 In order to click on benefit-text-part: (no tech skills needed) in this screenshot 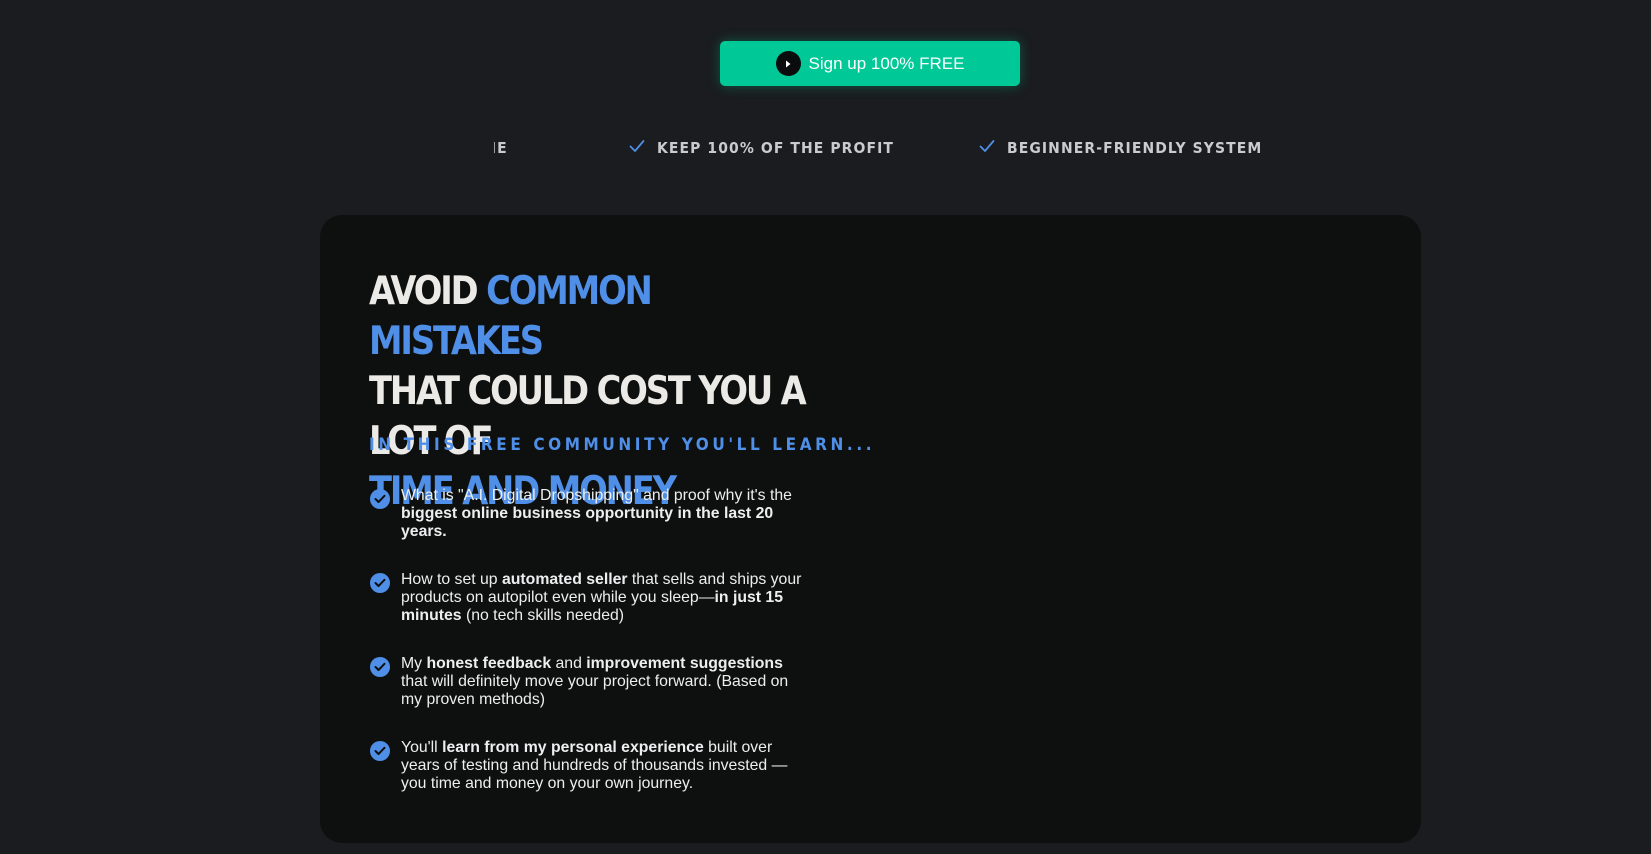, I will do `click(543, 615)`.